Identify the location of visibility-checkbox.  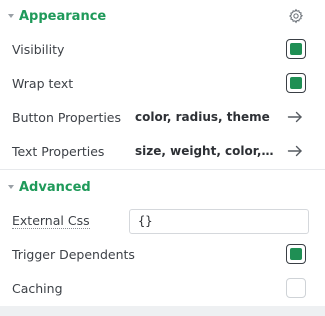
(296, 49).